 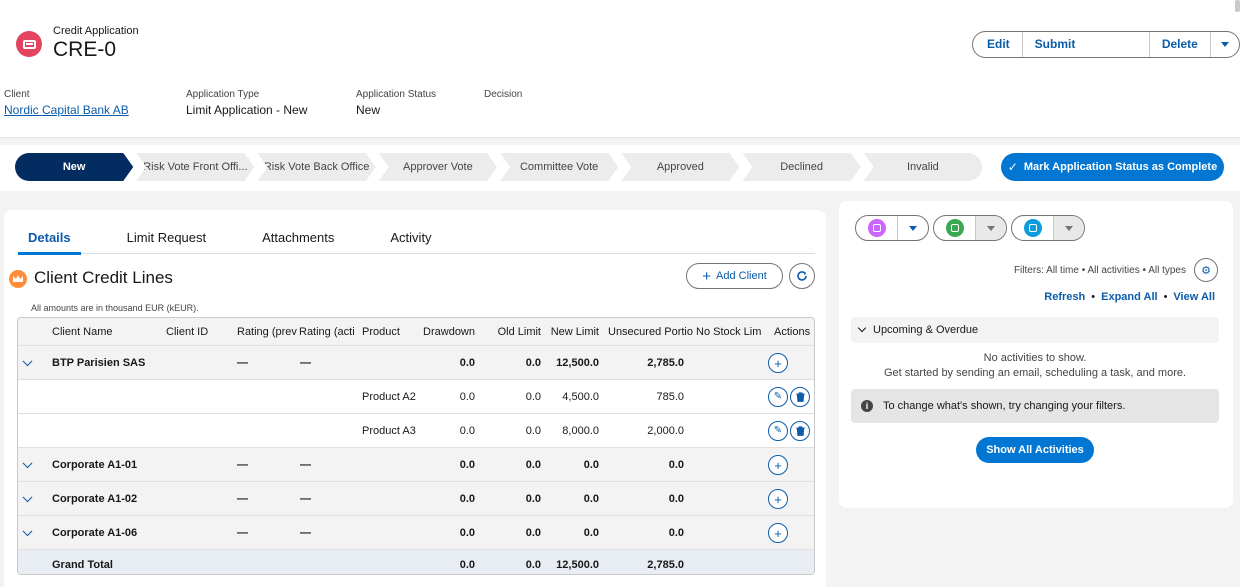 What do you see at coordinates (1194, 297) in the screenshot?
I see `view-all-link: View All` at bounding box center [1194, 297].